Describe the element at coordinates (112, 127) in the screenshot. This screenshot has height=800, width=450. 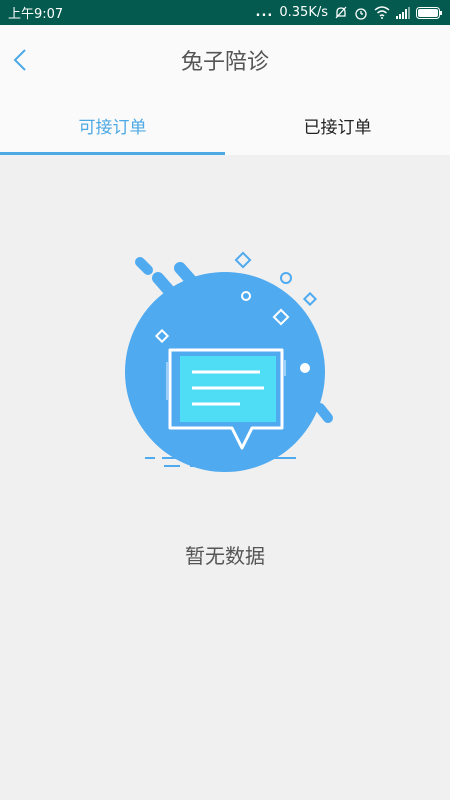
I see `tab-label: 可接订单` at that location.